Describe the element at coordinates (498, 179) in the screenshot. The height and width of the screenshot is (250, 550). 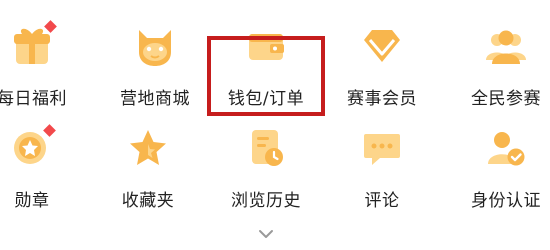
I see `menu-item-identity-verification: 身份认证` at that location.